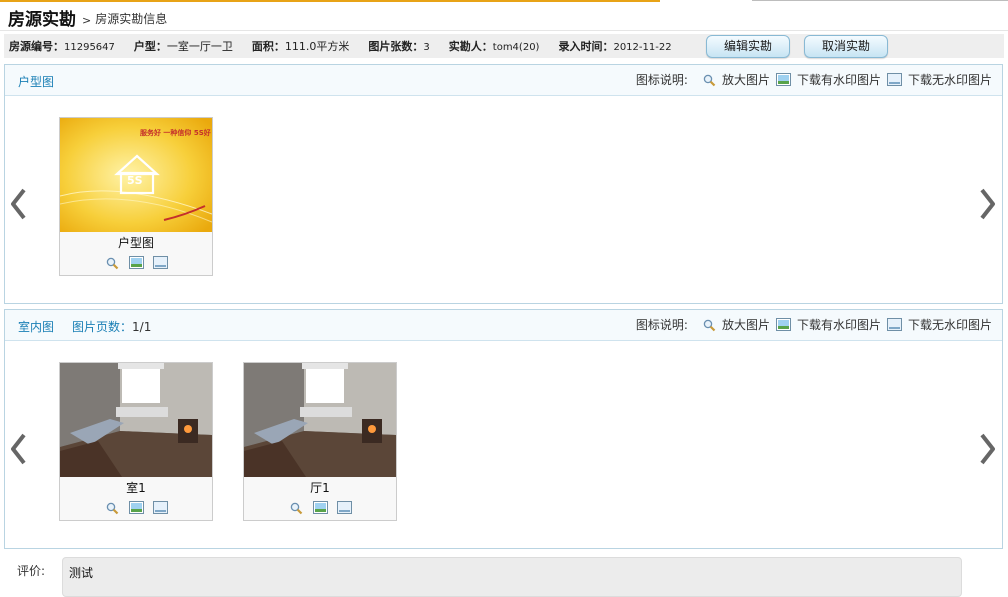 This screenshot has height=597, width=1008. Describe the element at coordinates (615, 46) in the screenshot. I see `entry-time: 录入时间：2012-11-22` at that location.